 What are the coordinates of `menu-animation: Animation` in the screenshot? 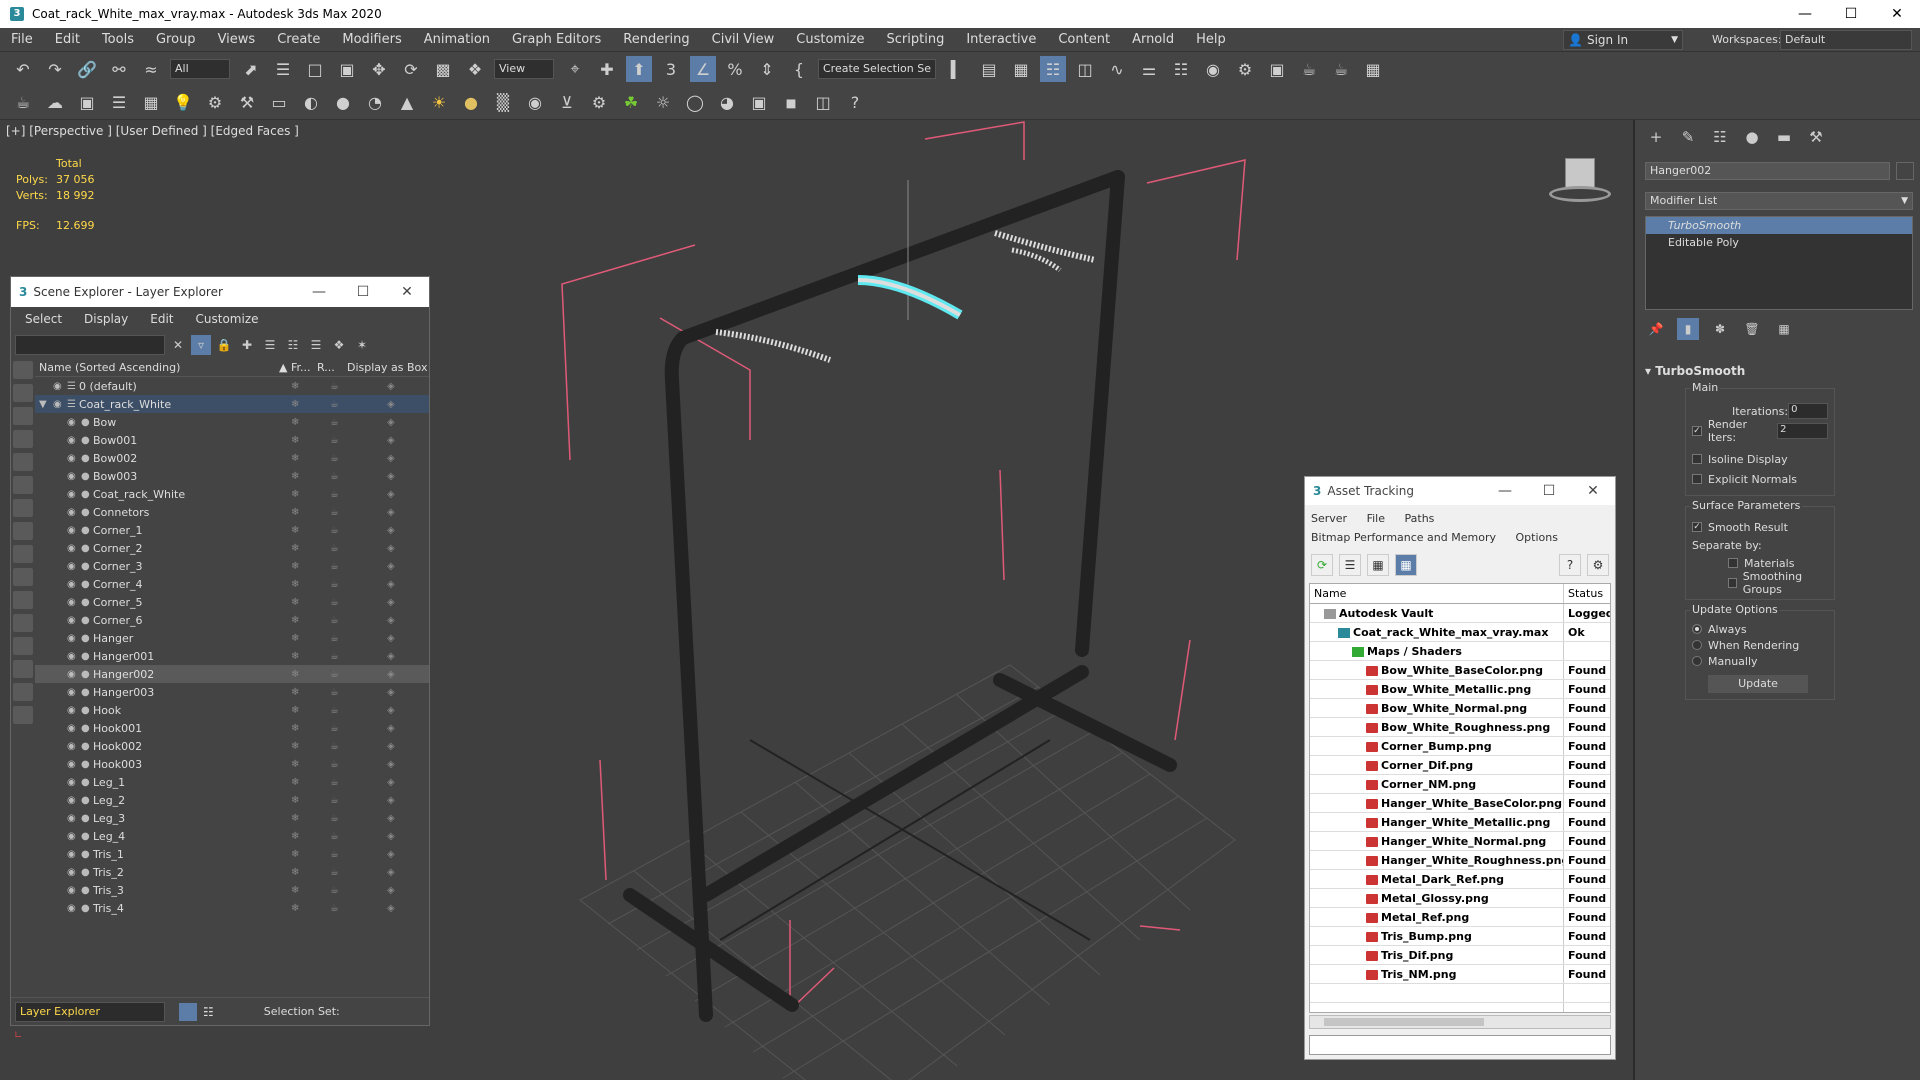 It's located at (457, 39).